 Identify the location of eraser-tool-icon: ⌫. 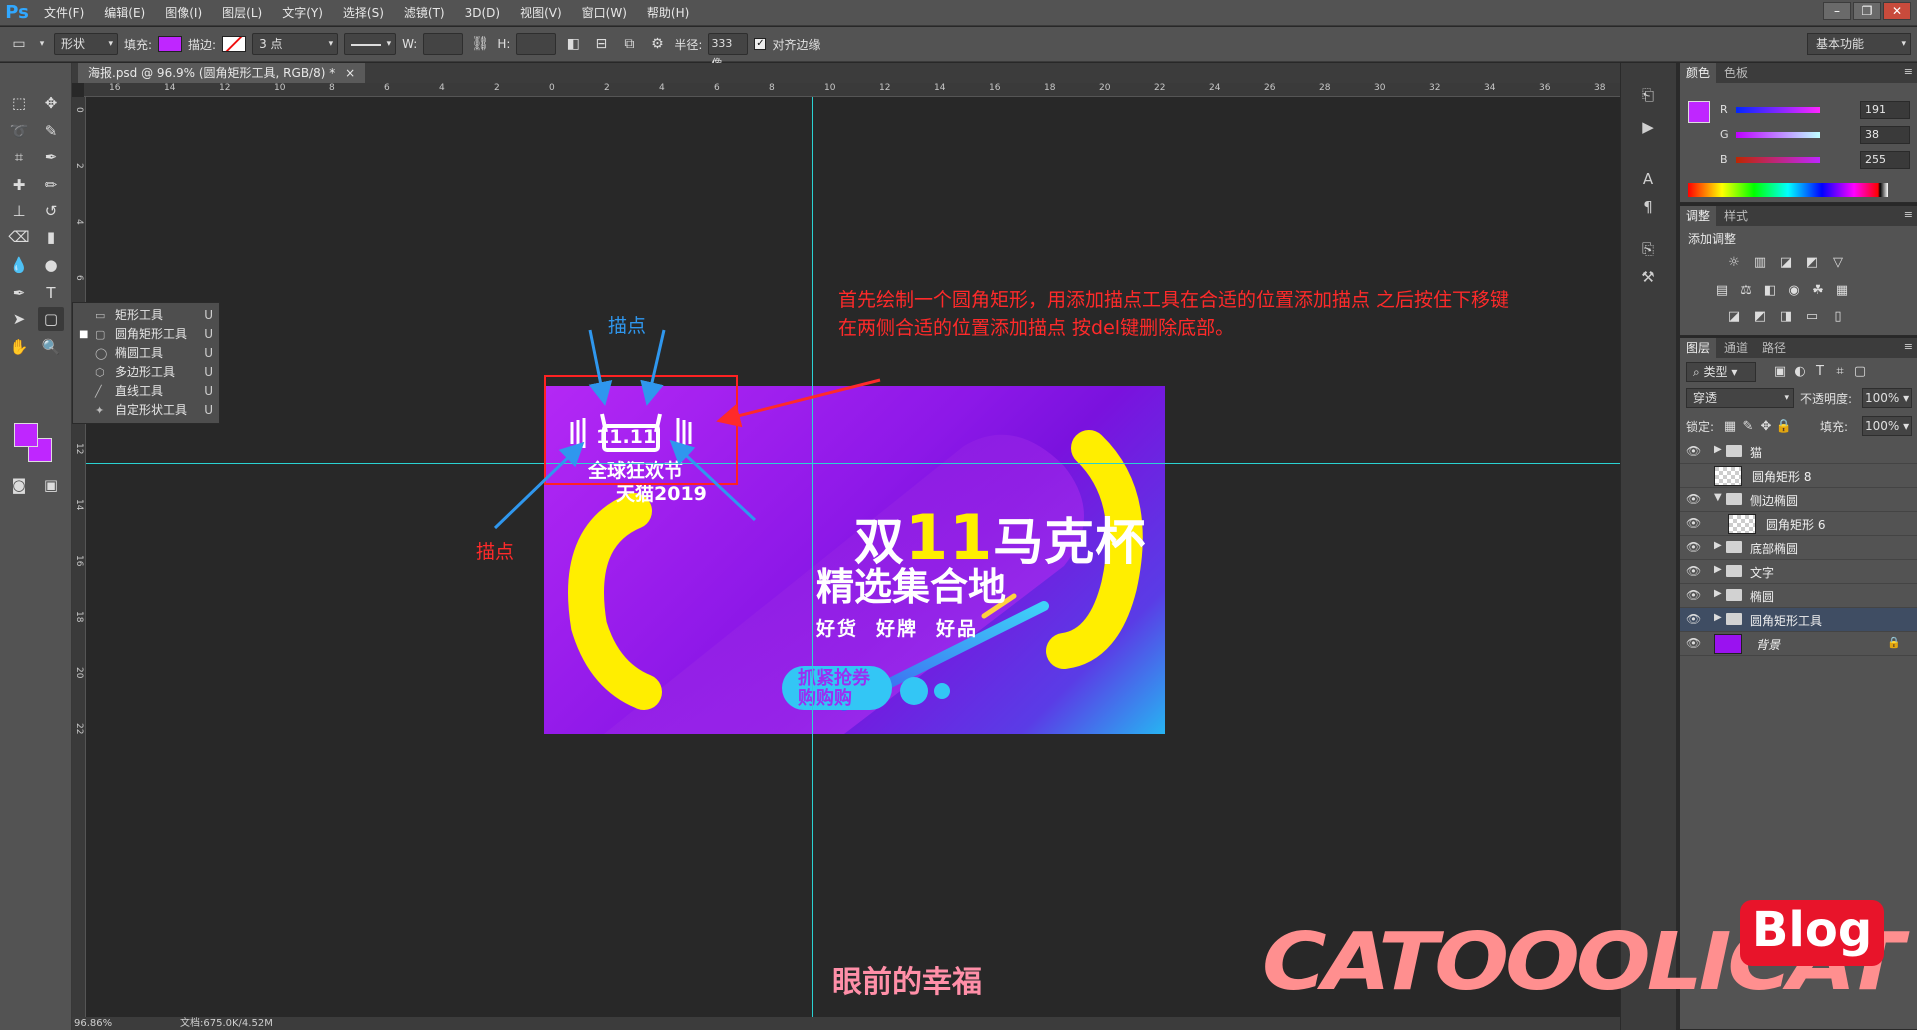
(19, 237).